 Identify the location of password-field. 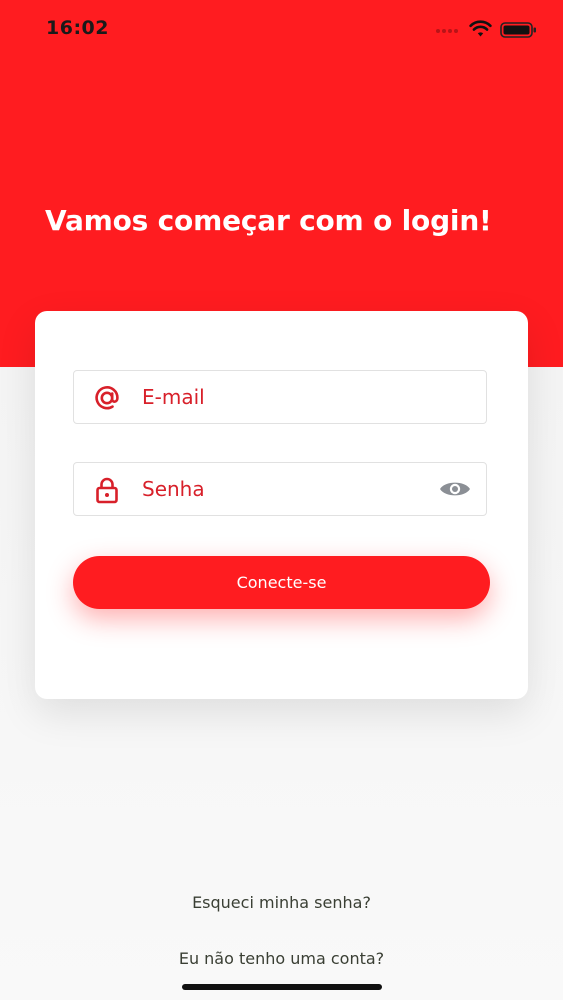
(280, 489).